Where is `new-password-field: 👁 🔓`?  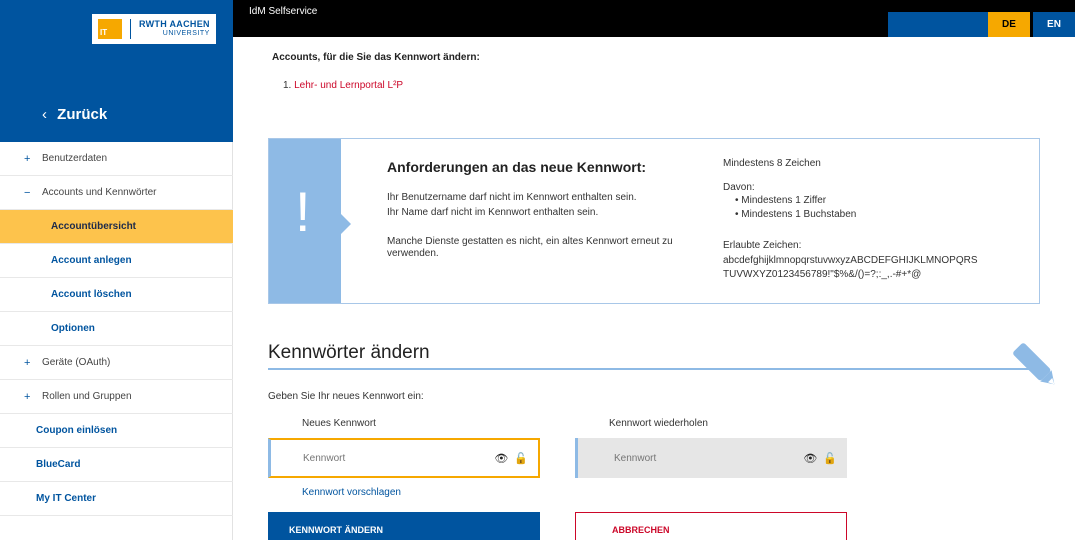 new-password-field: 👁 🔓 is located at coordinates (404, 458).